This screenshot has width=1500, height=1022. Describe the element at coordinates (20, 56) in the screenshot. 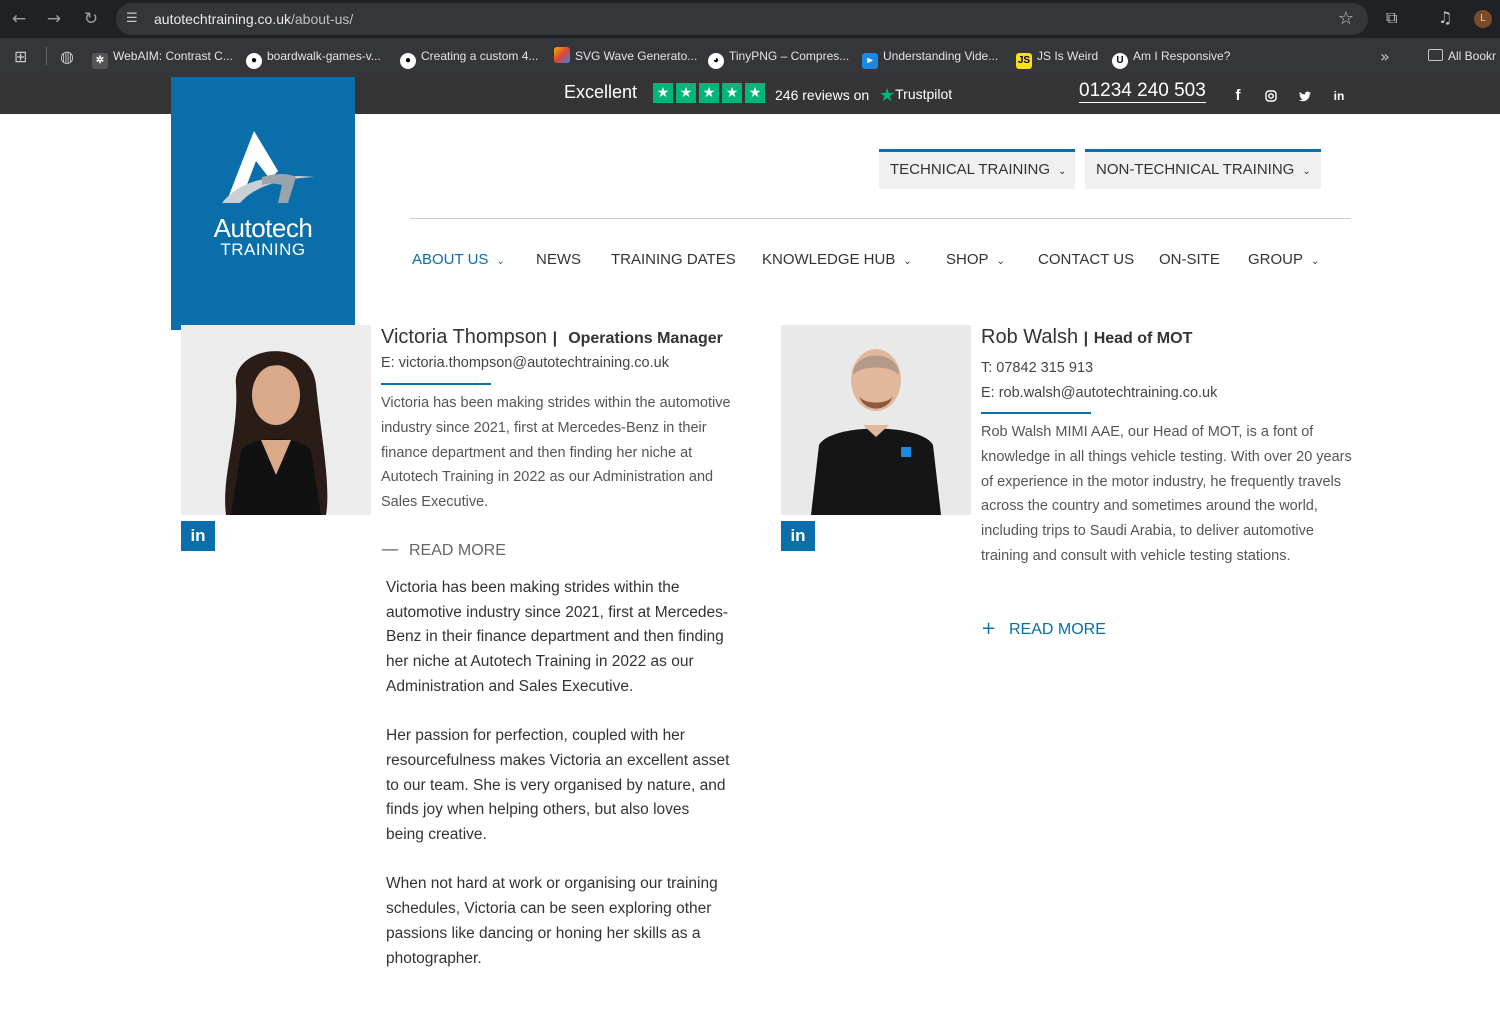

I see `apps-grid-icon: ⊞` at that location.